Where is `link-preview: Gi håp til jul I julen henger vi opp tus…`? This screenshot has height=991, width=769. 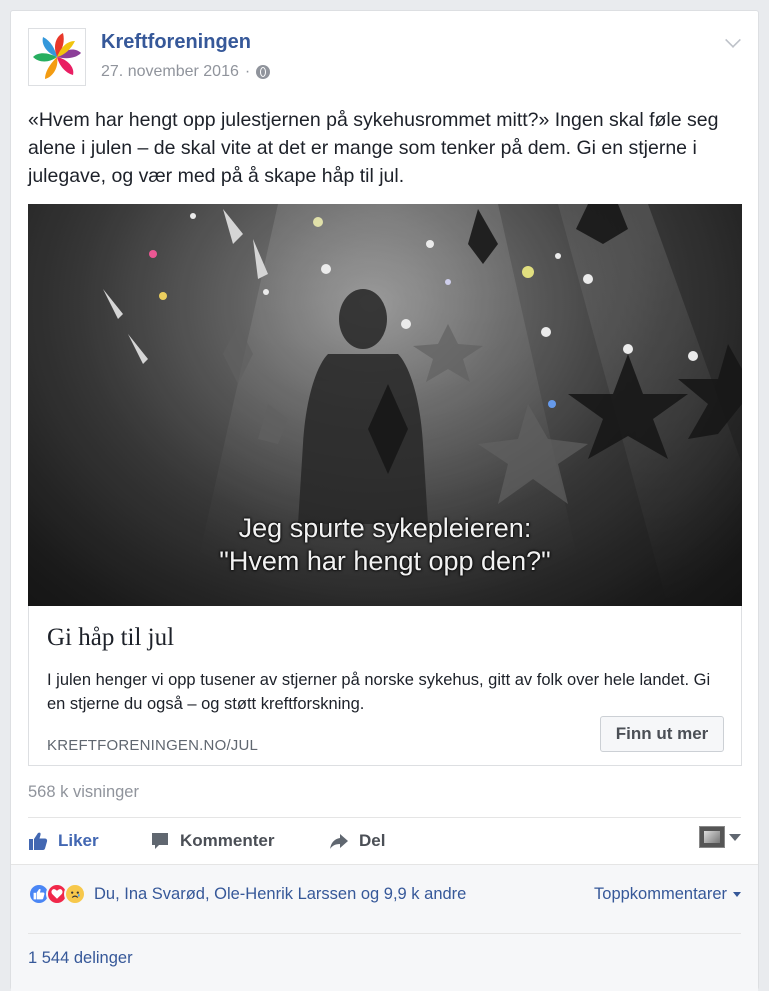 link-preview: Gi håp til jul I julen henger vi opp tus… is located at coordinates (385, 686).